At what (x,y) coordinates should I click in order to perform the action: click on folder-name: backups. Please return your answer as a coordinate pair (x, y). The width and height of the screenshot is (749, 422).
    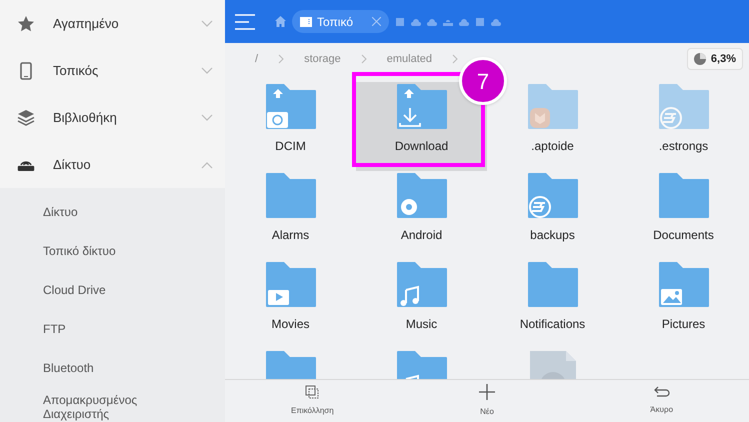
    Looking at the image, I should click on (552, 235).